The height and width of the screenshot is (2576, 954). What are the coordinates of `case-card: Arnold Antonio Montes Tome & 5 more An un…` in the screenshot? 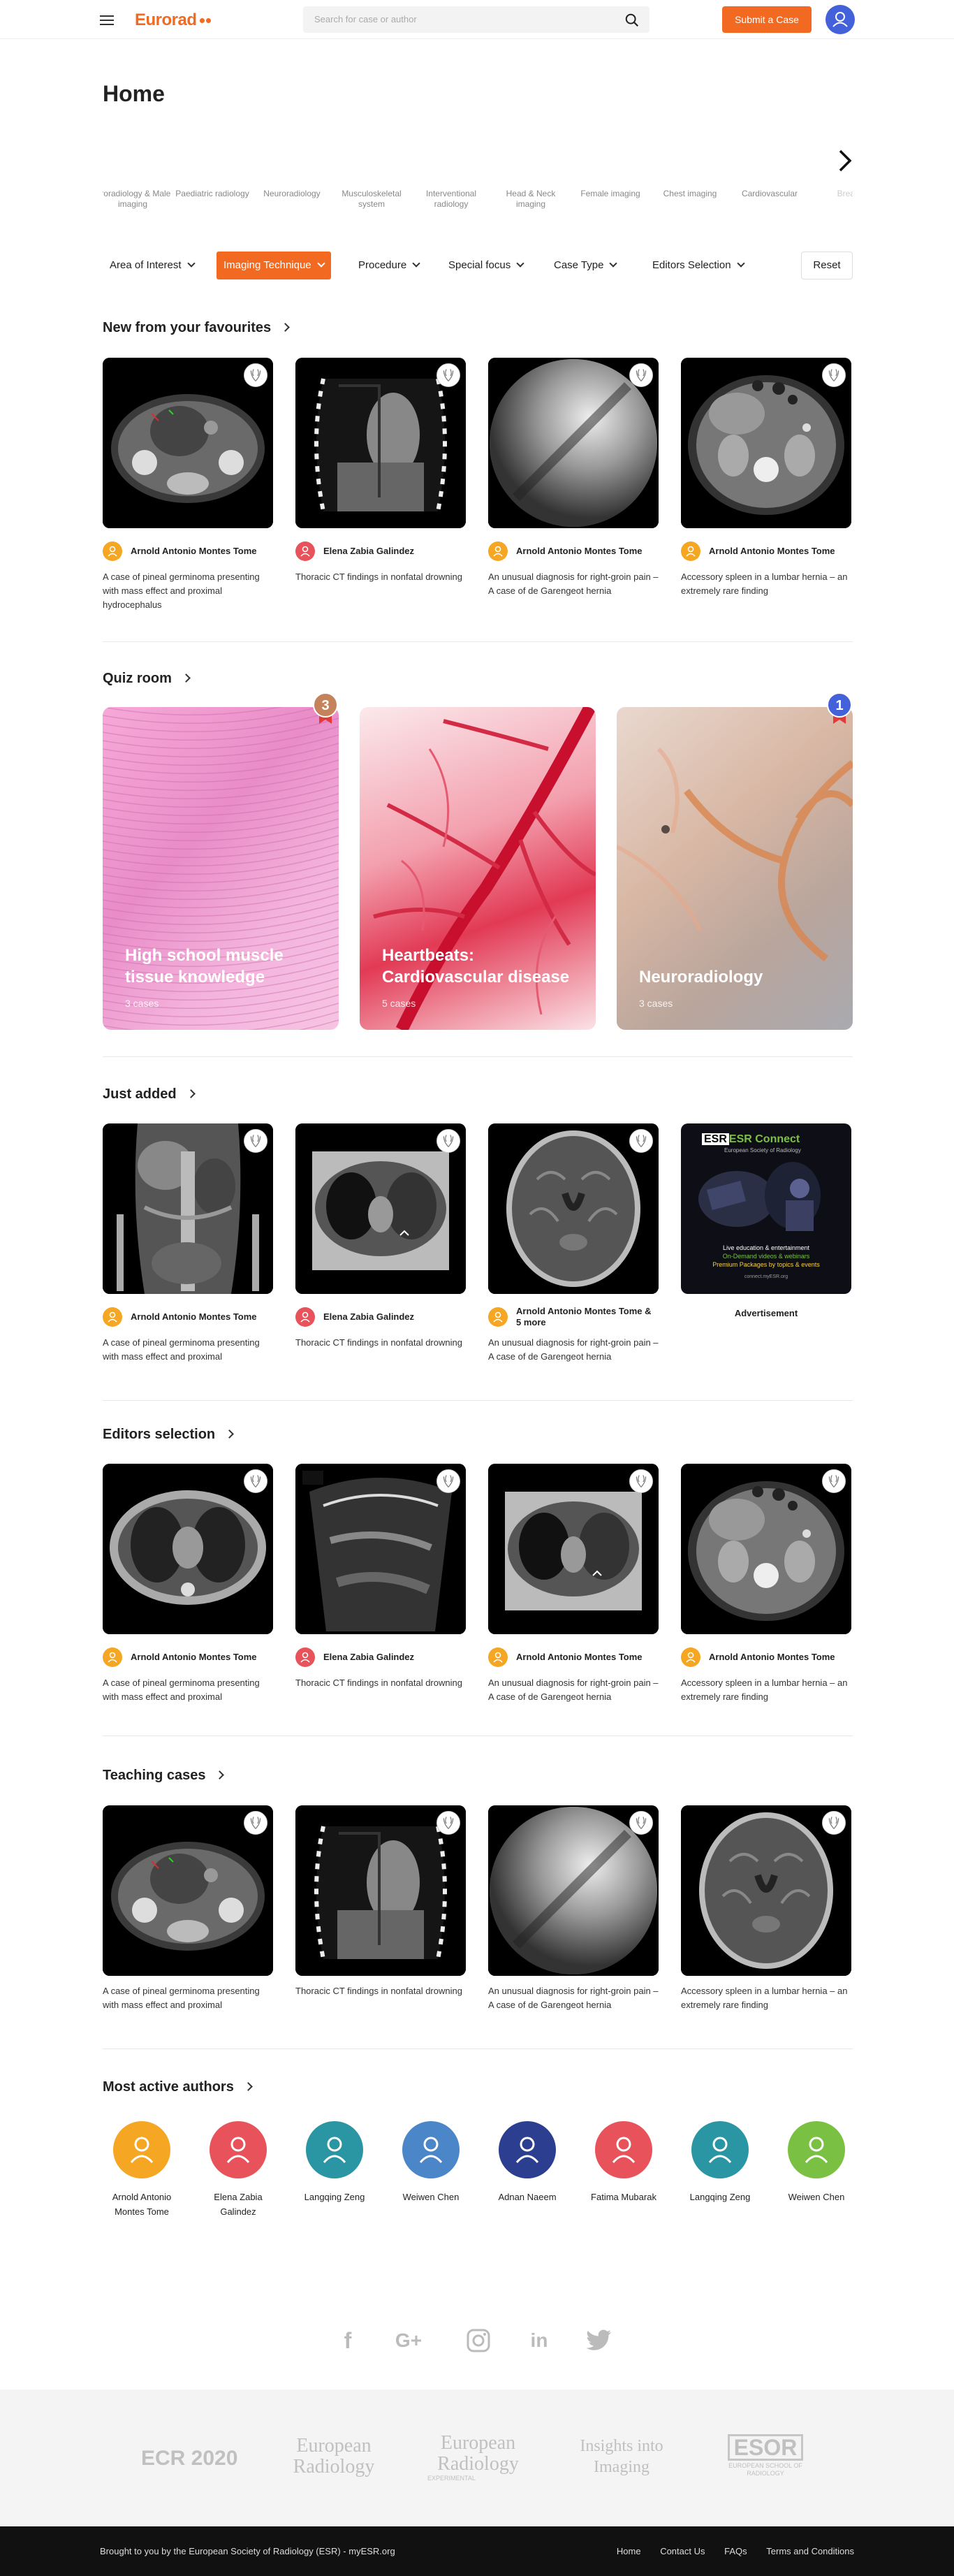 It's located at (573, 1243).